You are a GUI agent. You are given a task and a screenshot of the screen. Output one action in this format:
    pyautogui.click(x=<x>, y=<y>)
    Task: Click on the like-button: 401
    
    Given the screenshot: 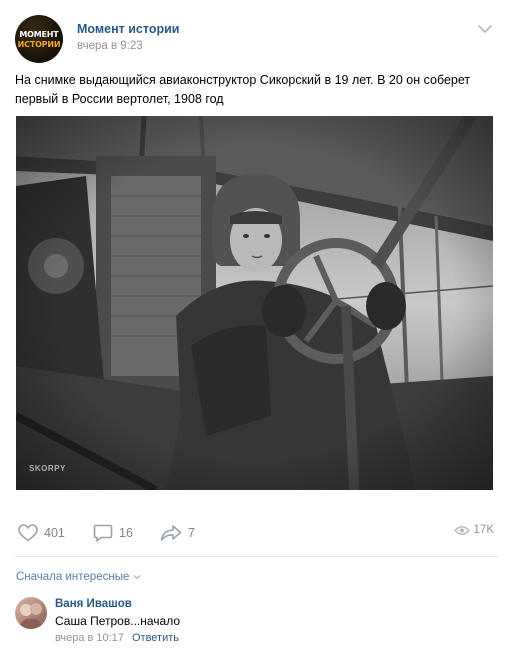 What is the action you would take?
    pyautogui.click(x=41, y=533)
    